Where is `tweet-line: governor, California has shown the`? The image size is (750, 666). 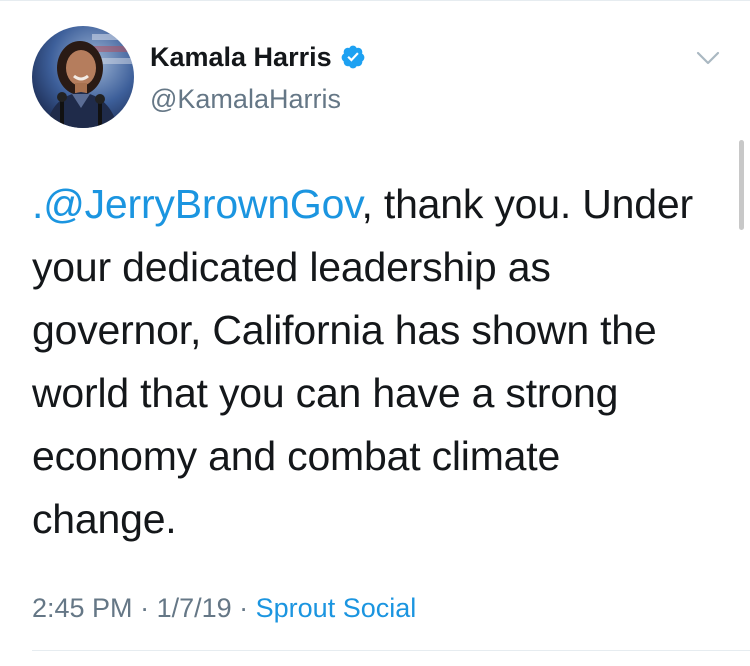
tweet-line: governor, California has shown the is located at coordinates (344, 330).